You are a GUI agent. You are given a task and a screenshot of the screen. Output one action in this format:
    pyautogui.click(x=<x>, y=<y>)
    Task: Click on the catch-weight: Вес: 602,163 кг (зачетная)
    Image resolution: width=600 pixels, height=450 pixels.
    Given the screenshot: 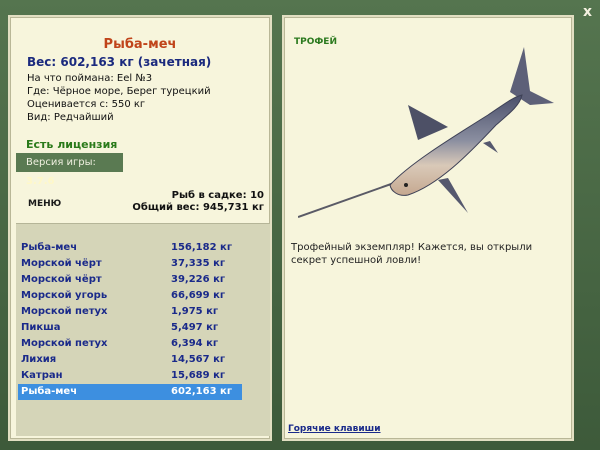 What is the action you would take?
    pyautogui.click(x=119, y=62)
    